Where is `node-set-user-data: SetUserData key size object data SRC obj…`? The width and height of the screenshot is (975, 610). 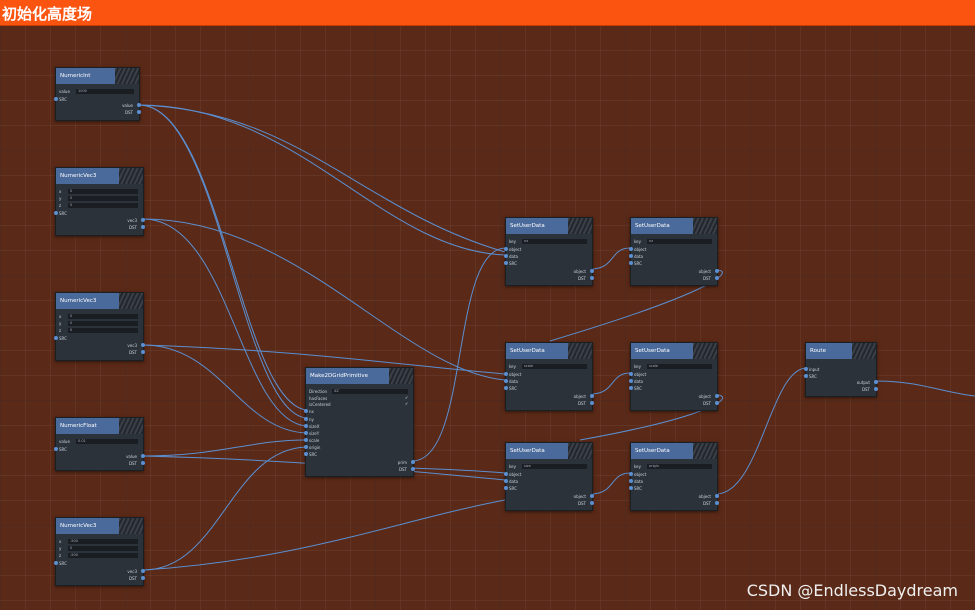 node-set-user-data: SetUserData key size object data SRC obj… is located at coordinates (549, 476).